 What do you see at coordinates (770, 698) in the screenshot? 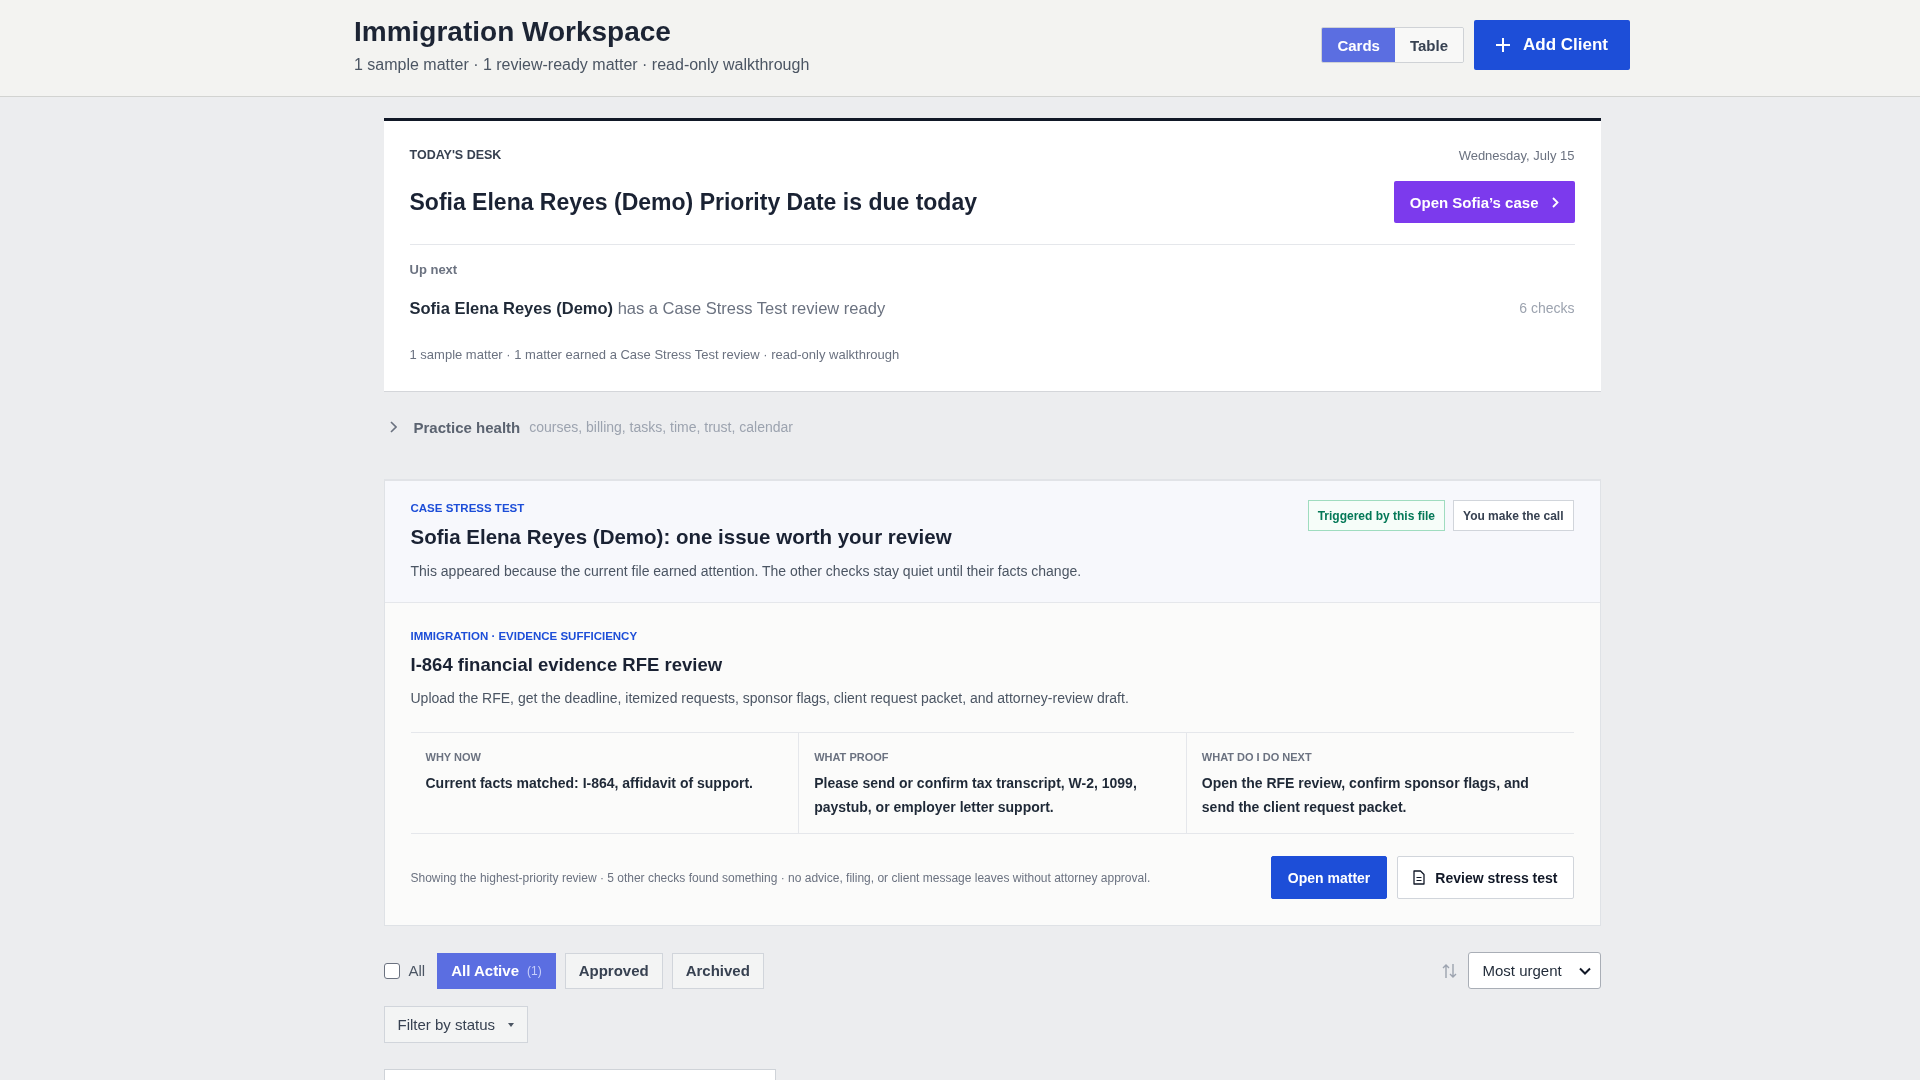
I see `issue-description: Upload the RFE, get the deadline, itemized requests, sponsor flags, client request packet, and attorney-review draft.` at bounding box center [770, 698].